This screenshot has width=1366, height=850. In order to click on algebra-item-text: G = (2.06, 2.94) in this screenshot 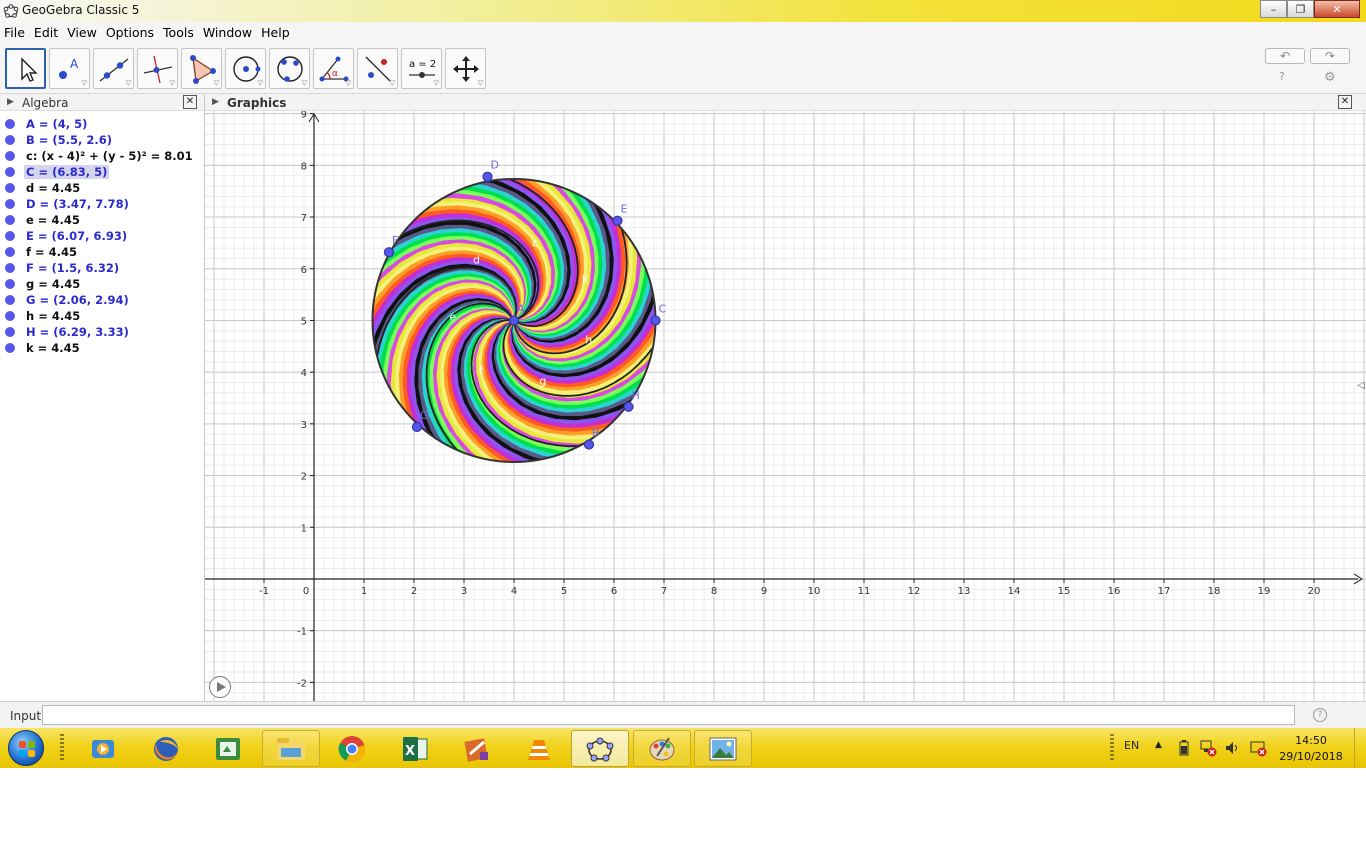, I will do `click(77, 300)`.